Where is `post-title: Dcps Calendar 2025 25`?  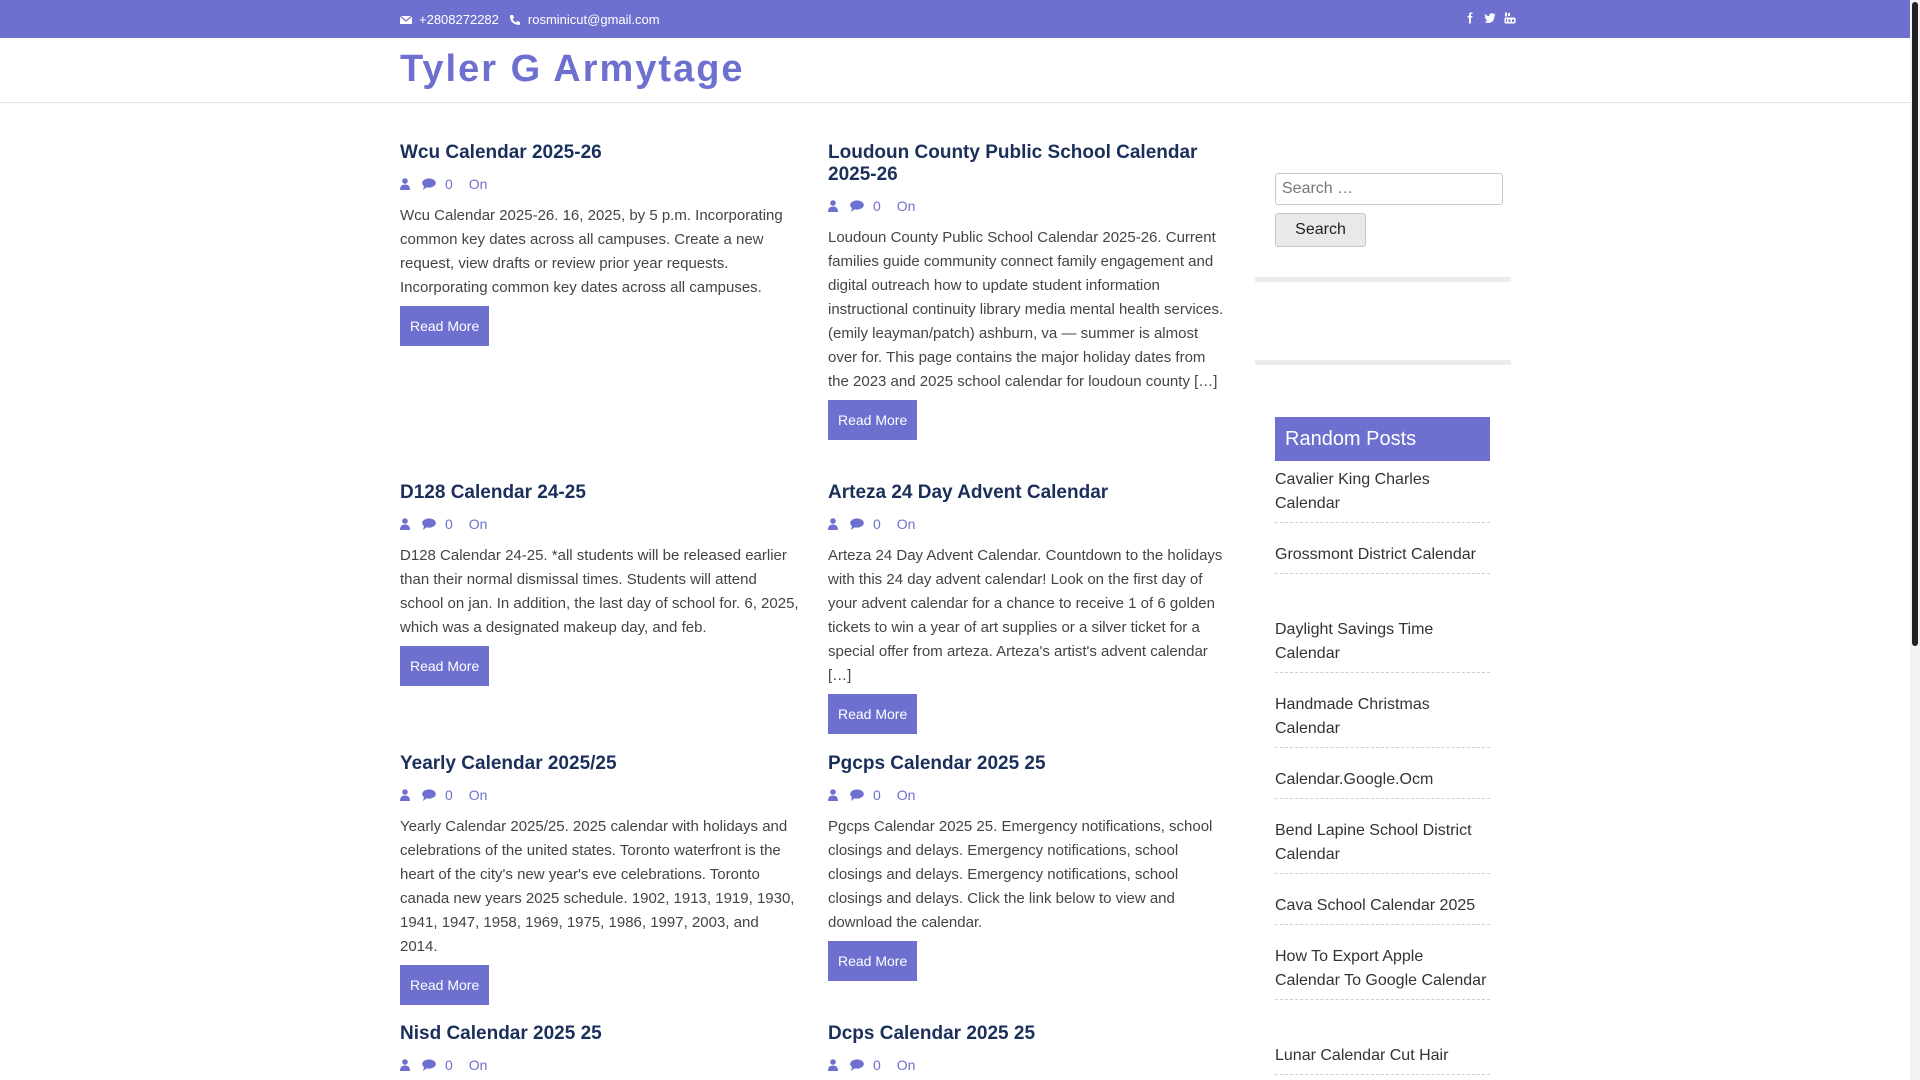
post-title: Dcps Calendar 2025 25 is located at coordinates (1028, 1034).